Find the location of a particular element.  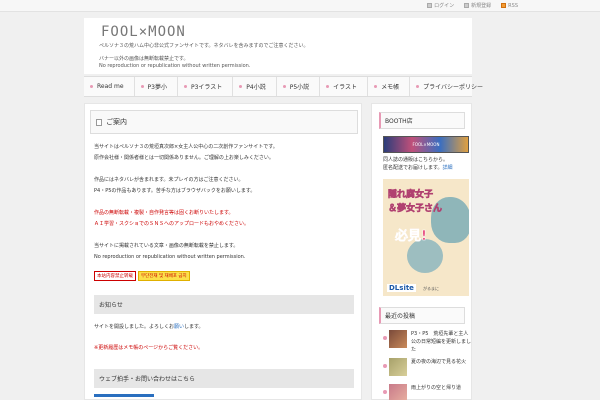

booth-description: 同人誌の通販はこちらから。 匿名配送でお届けします。詳細 is located at coordinates (418, 164).